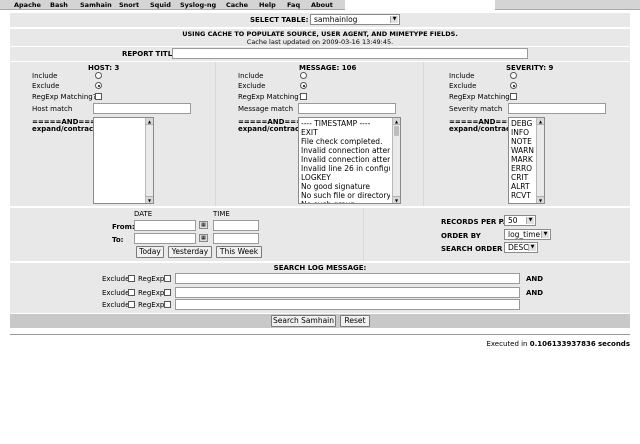 This screenshot has width=640, height=444. What do you see at coordinates (513, 75) in the screenshot?
I see `severity-include-radio` at bounding box center [513, 75].